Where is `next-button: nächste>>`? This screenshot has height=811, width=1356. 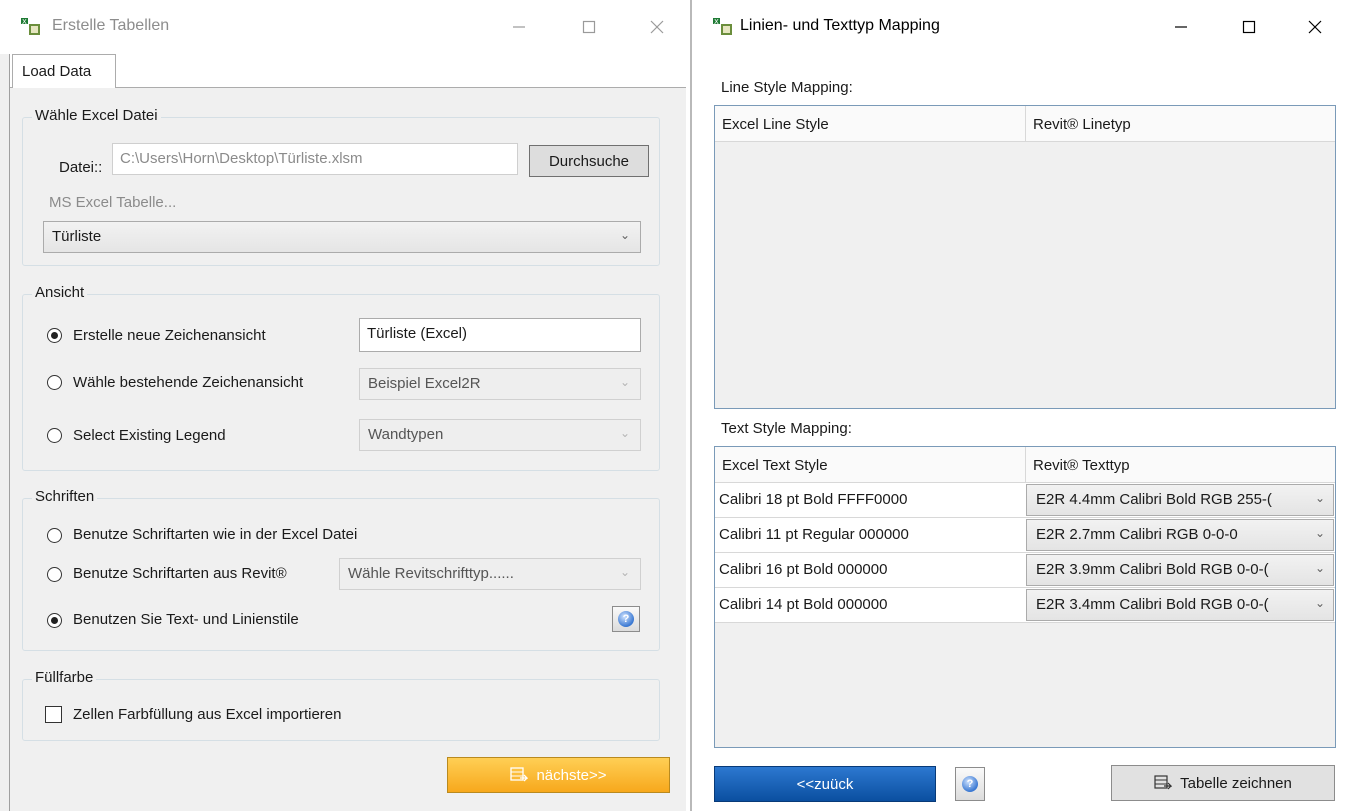
next-button: nächste>> is located at coordinates (558, 775).